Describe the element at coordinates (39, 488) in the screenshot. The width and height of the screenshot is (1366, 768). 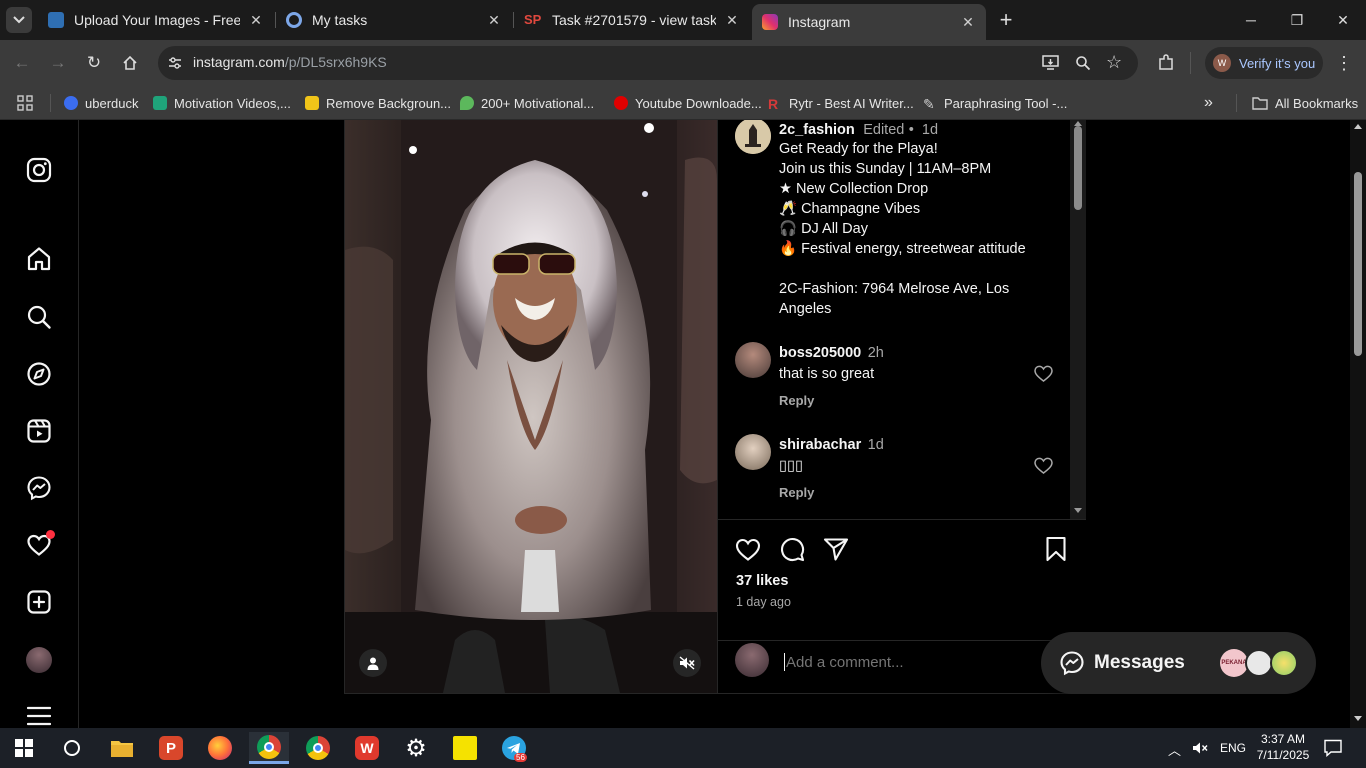
I see `nav-messages` at that location.